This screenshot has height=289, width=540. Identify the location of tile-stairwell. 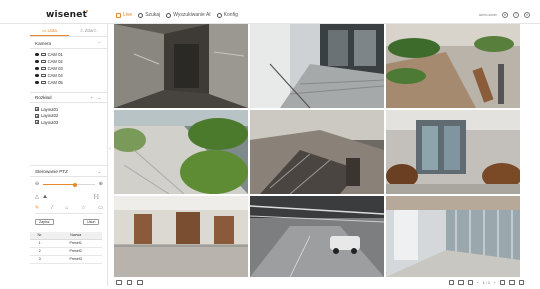
(317, 66).